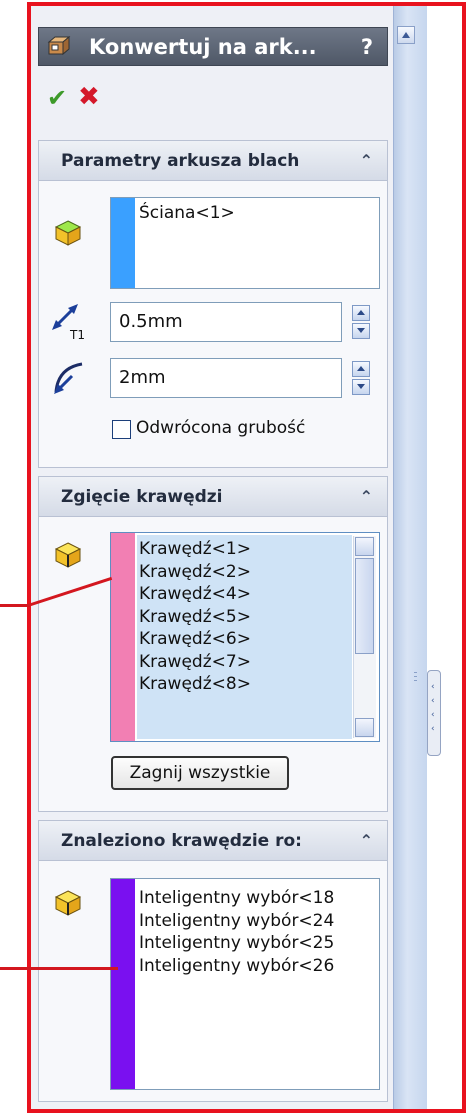 The image size is (470, 1117). Describe the element at coordinates (77, 335) in the screenshot. I see `svg-text: T1` at that location.